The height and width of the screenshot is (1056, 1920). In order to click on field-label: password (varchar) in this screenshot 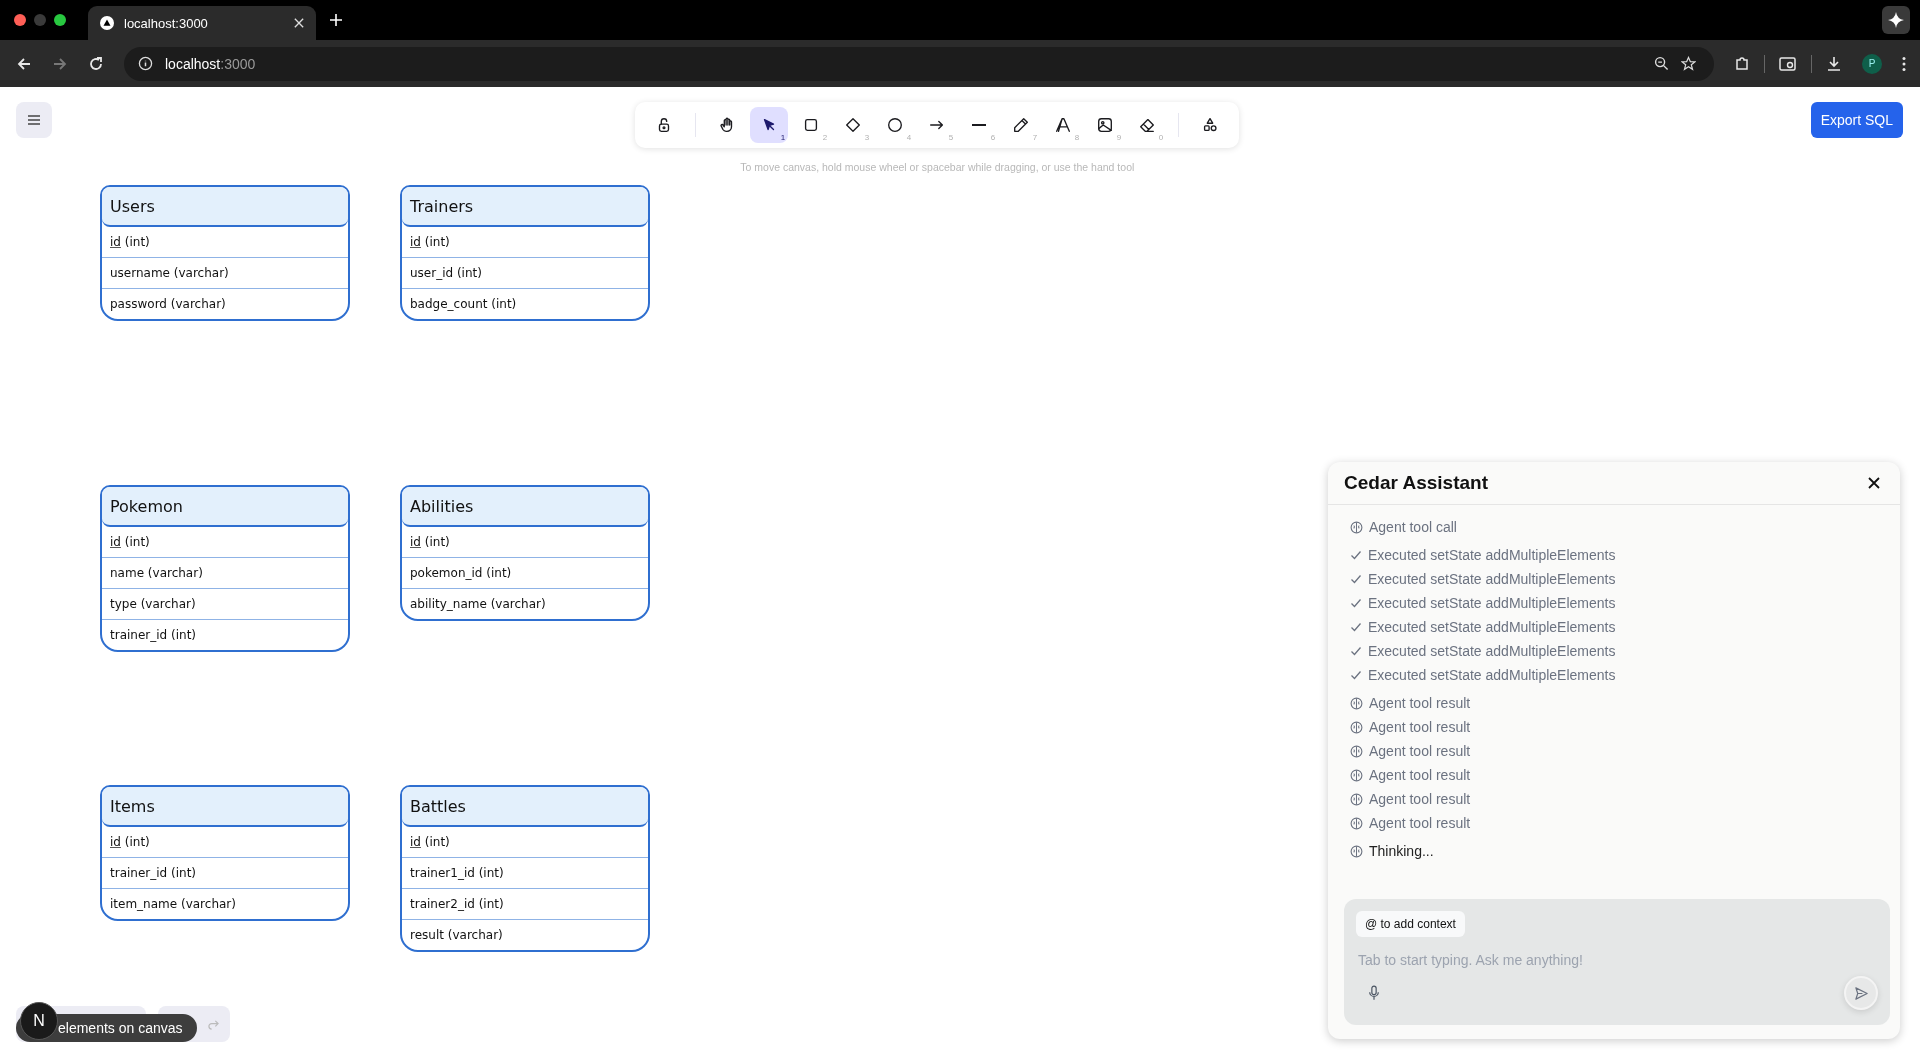, I will do `click(225, 303)`.